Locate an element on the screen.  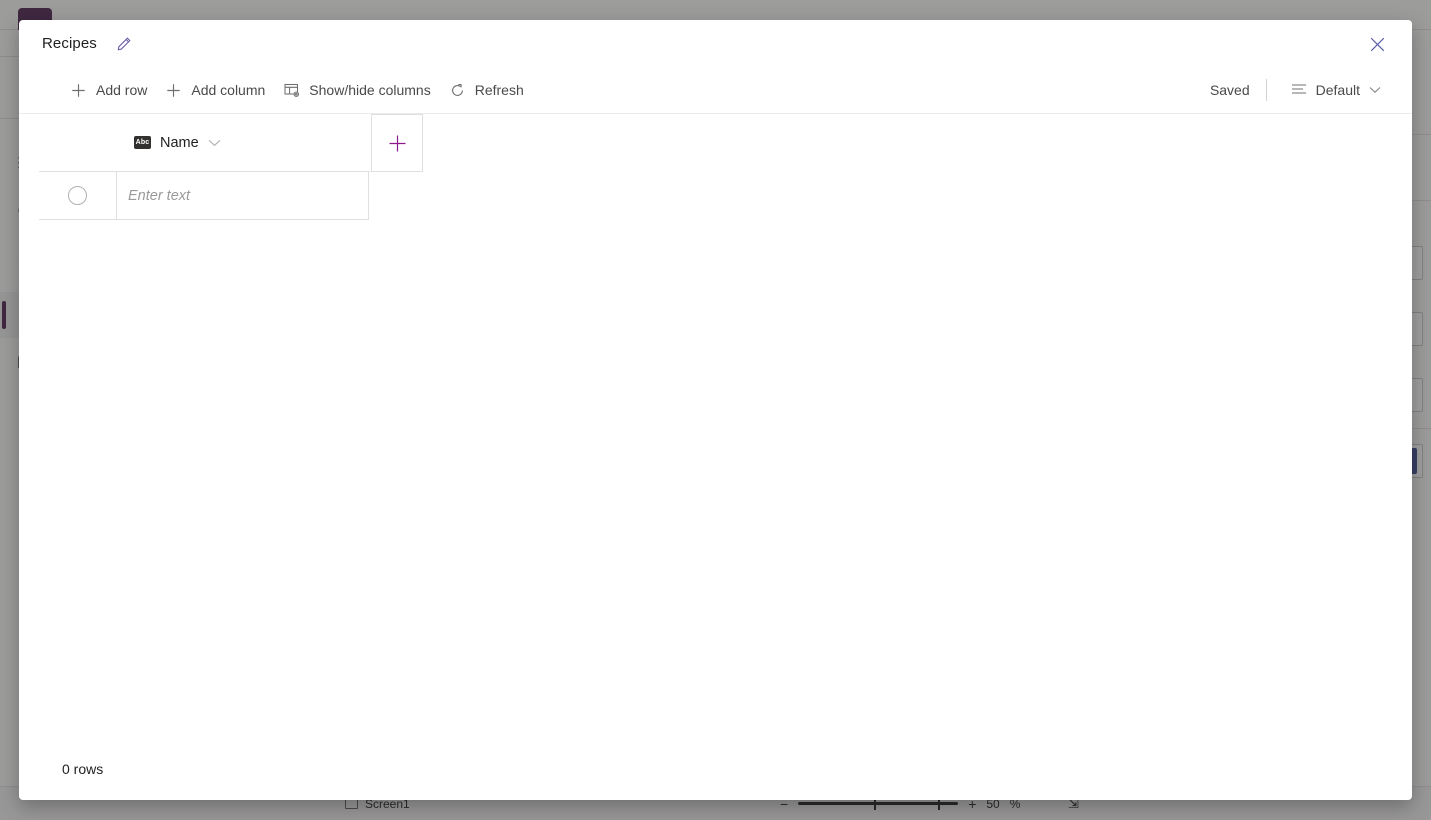
row-select-circle-icon is located at coordinates (77, 195).